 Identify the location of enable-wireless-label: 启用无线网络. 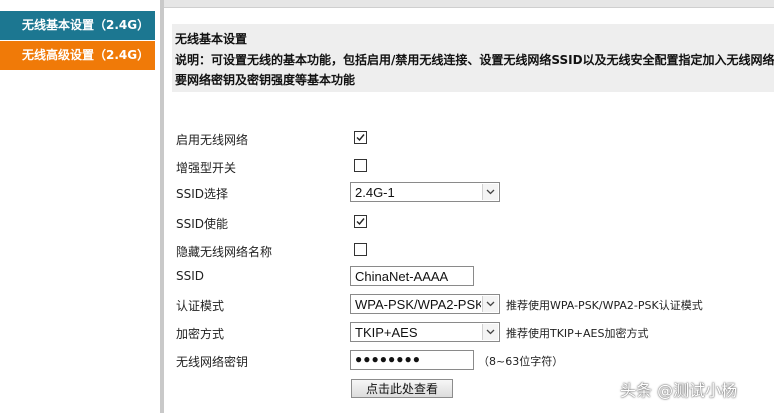
(212, 140).